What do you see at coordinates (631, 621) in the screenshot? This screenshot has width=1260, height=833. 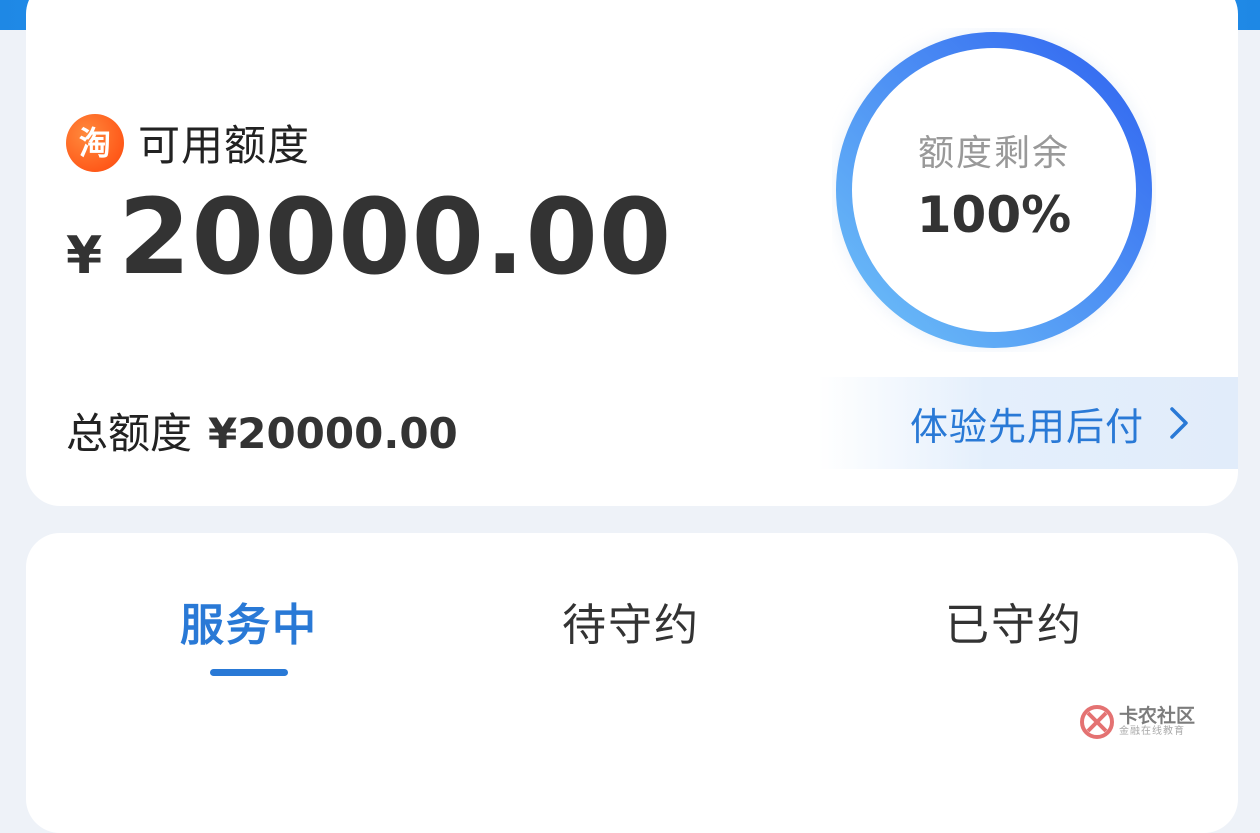 I see `tab-pending: 待守约` at bounding box center [631, 621].